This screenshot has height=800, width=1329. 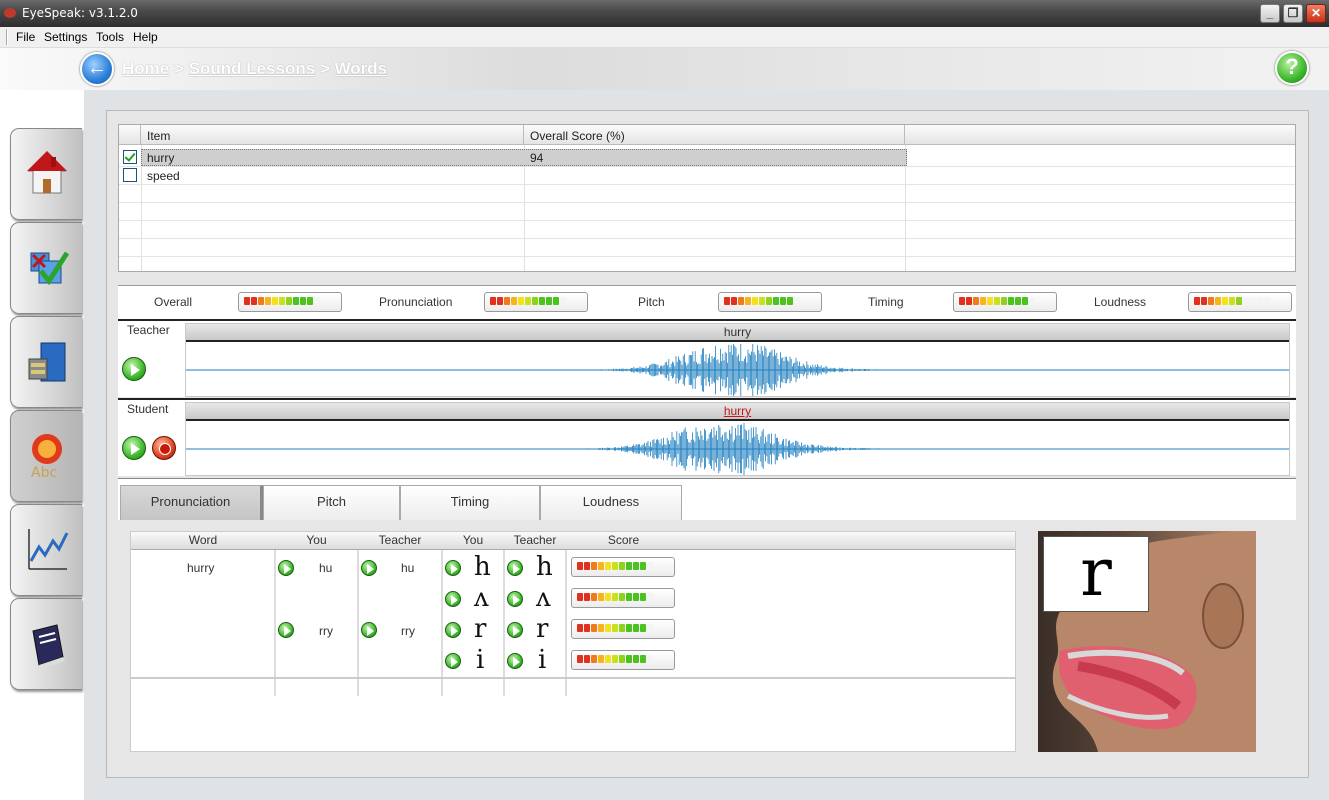 I want to click on cabinet-icon, so click(x=47, y=362).